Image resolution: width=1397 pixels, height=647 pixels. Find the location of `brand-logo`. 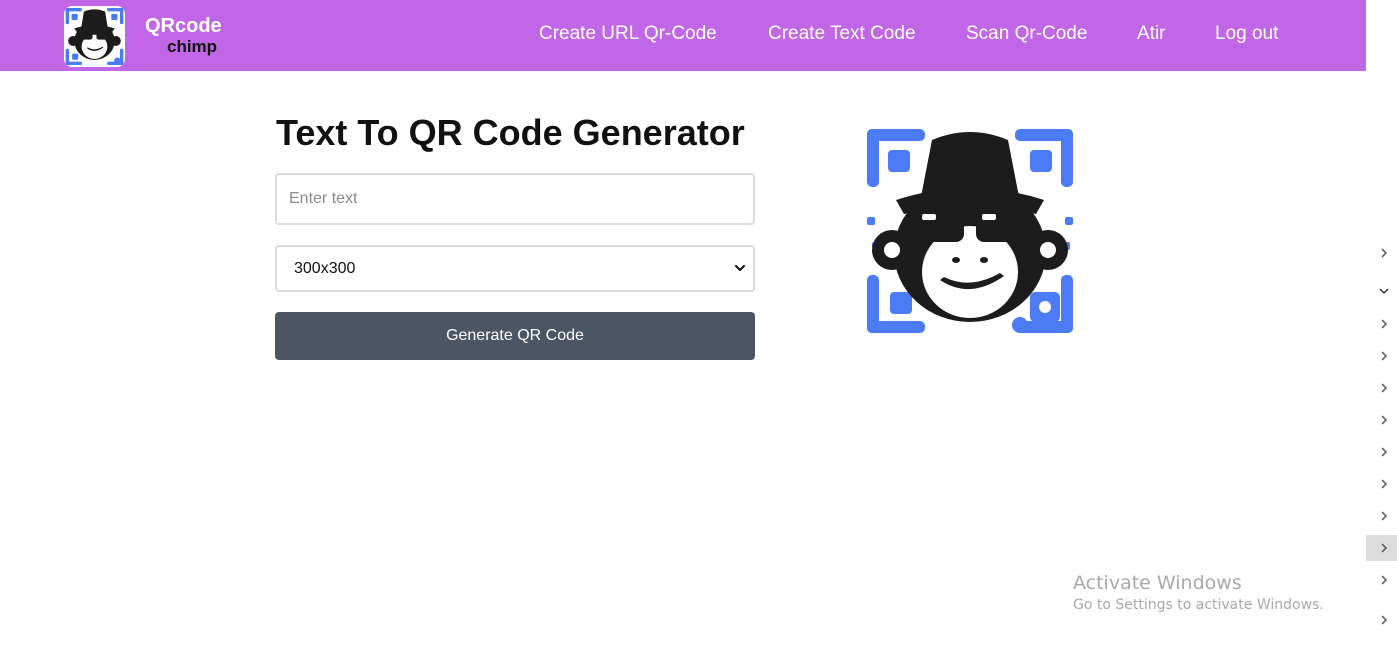

brand-logo is located at coordinates (94, 36).